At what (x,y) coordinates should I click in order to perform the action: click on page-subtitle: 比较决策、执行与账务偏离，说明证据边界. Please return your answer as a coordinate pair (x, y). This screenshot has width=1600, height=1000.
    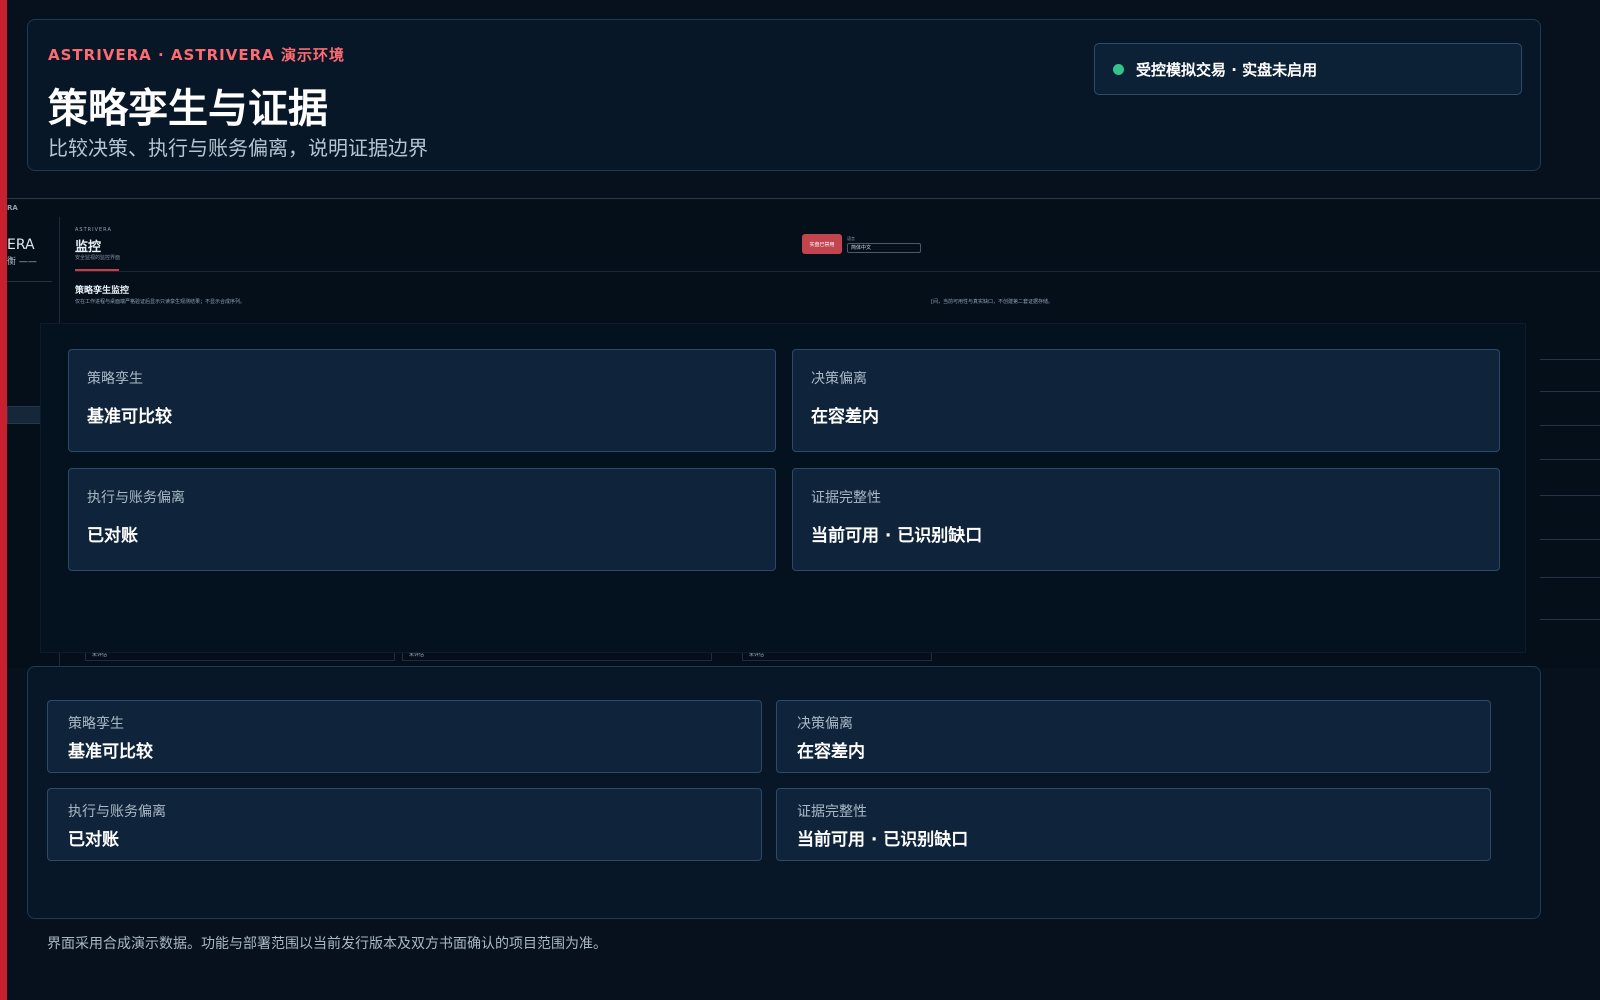
    Looking at the image, I should click on (238, 148).